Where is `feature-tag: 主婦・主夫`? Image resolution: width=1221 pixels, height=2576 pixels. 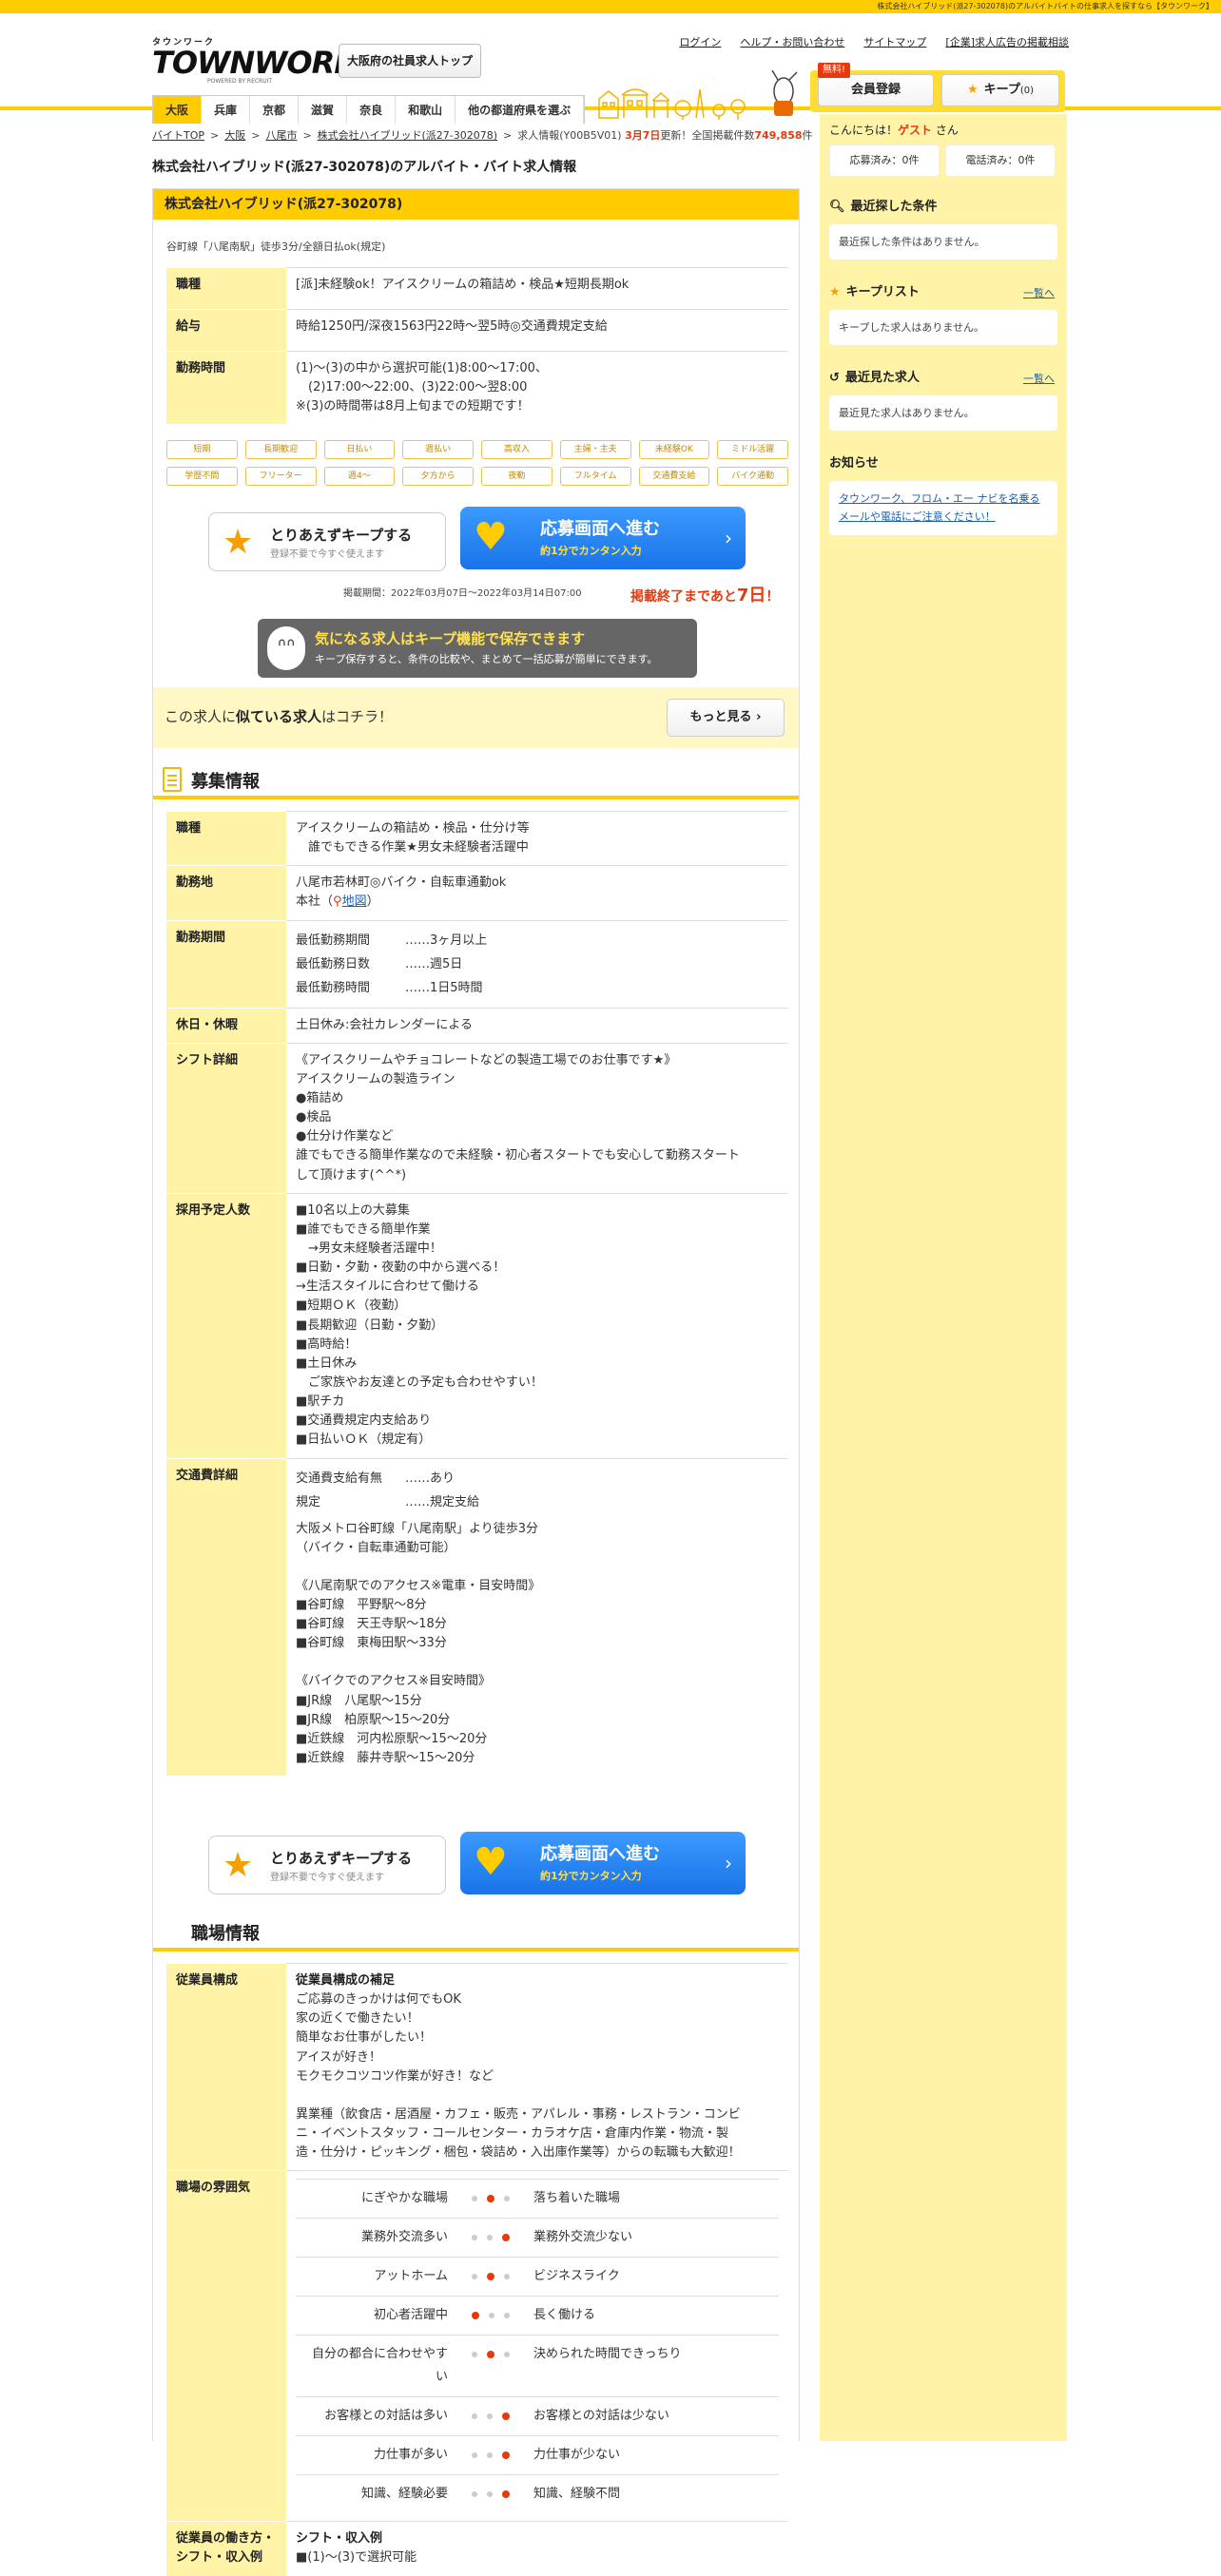 feature-tag: 主婦・主夫 is located at coordinates (595, 450).